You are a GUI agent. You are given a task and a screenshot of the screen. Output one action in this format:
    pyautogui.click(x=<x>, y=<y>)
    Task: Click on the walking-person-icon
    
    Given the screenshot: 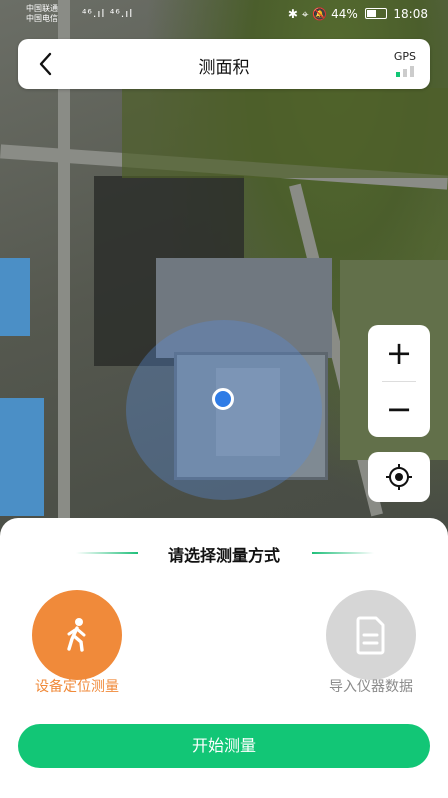 What is the action you would take?
    pyautogui.click(x=76, y=635)
    